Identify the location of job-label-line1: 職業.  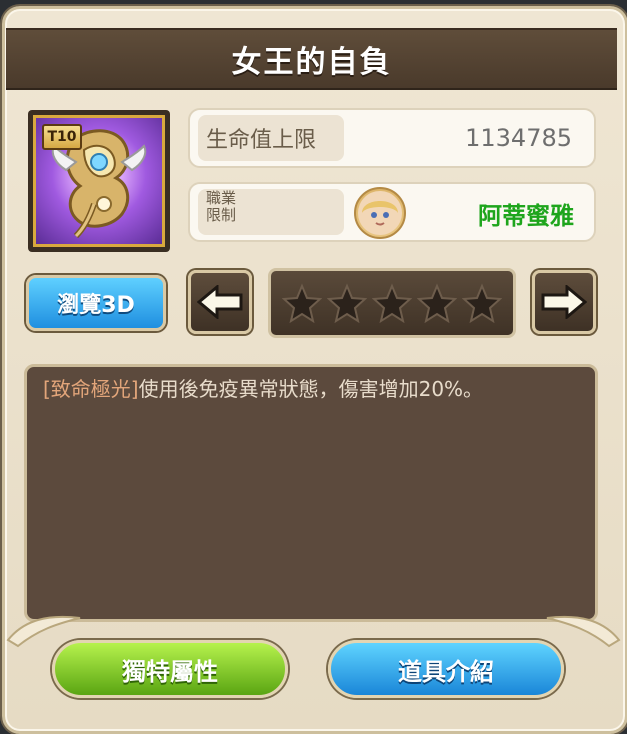
(221, 198).